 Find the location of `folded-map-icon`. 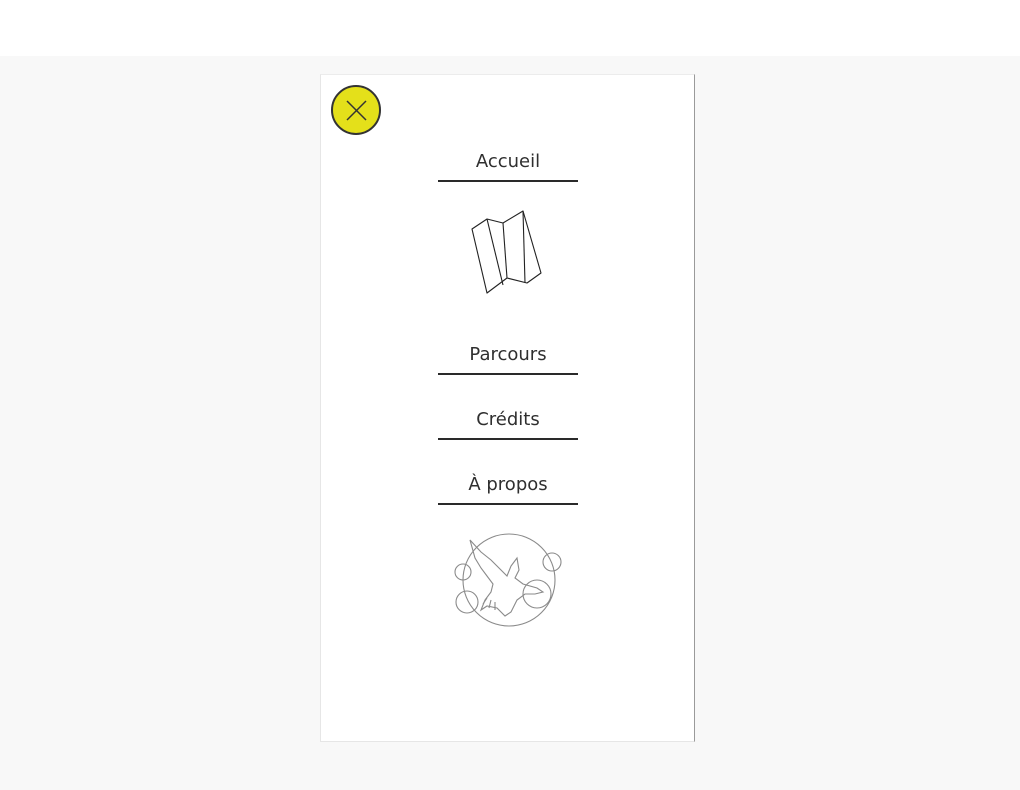

folded-map-icon is located at coordinates (506, 252).